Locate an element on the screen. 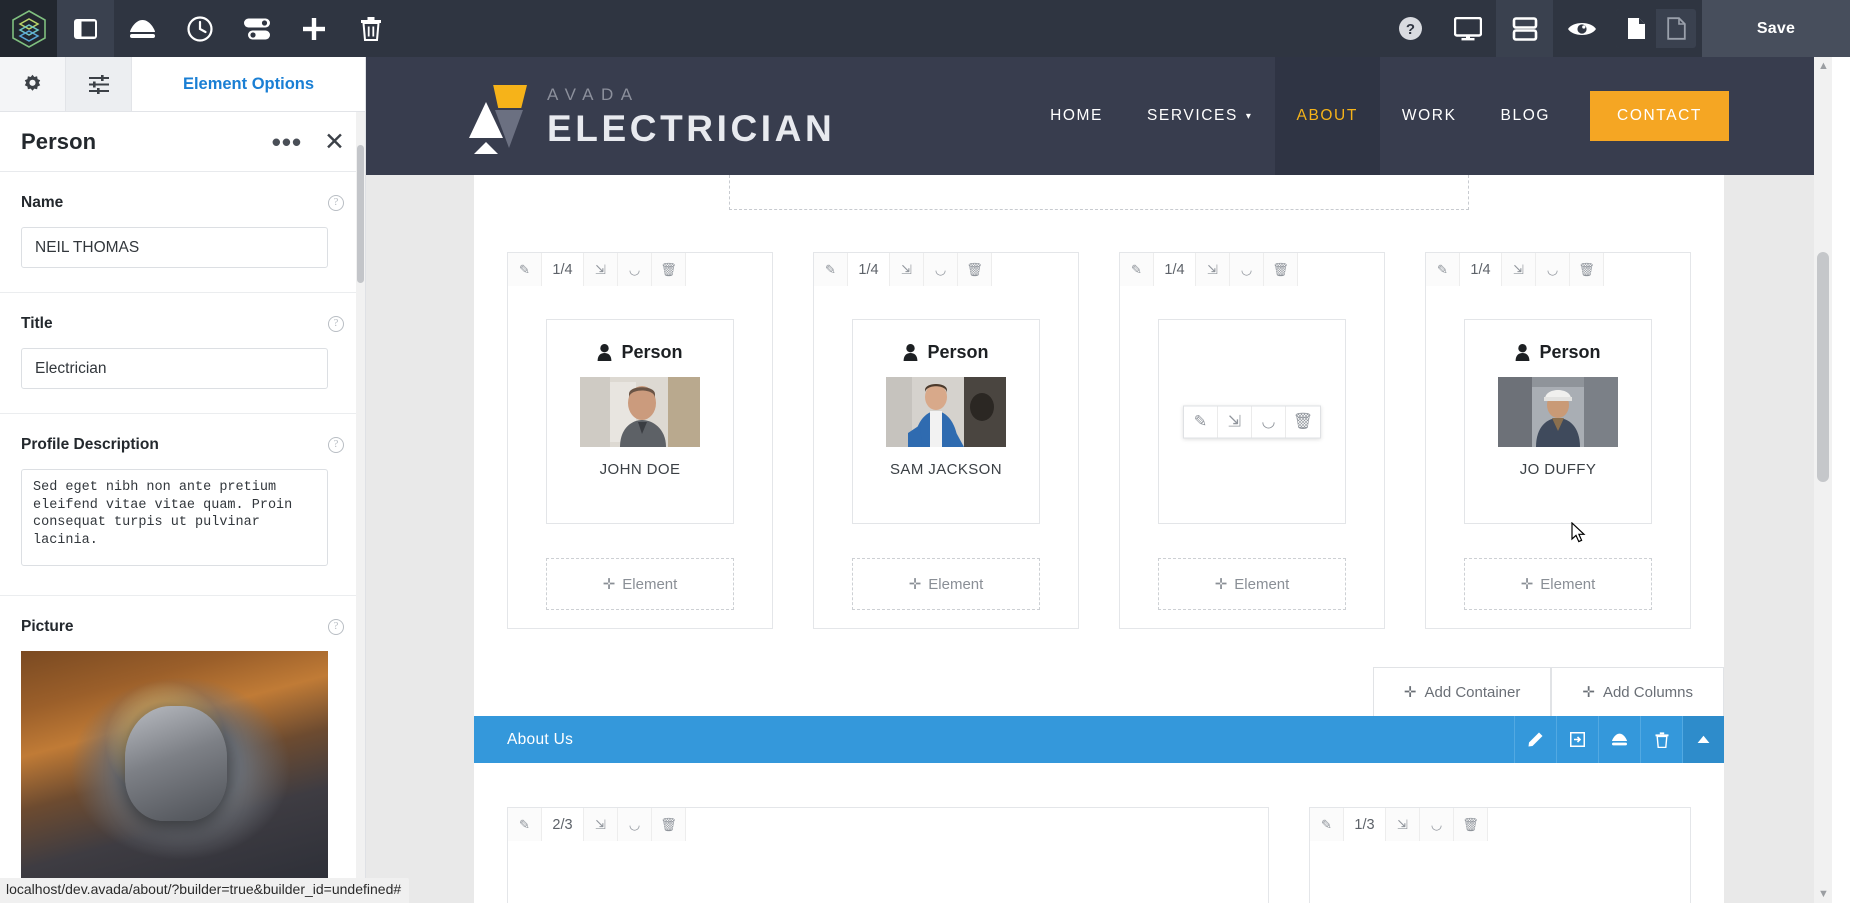 The width and height of the screenshot is (1850, 903). scroll-up-arrow-icon: ▲ is located at coordinates (1823, 66).